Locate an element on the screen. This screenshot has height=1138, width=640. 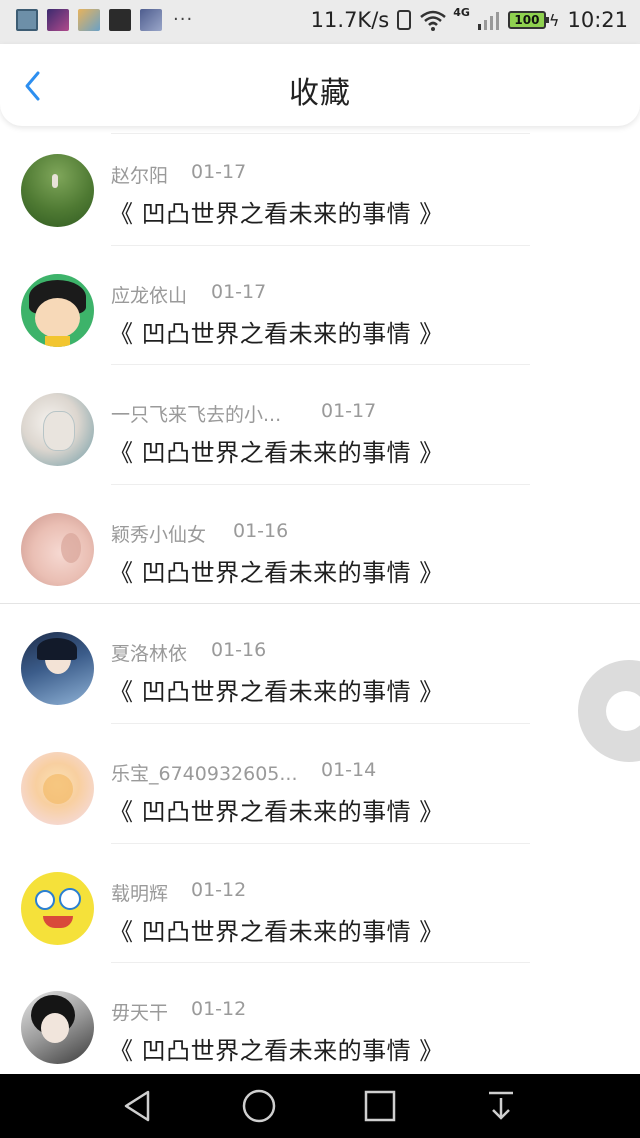
signal-icon is located at coordinates (488, 20).